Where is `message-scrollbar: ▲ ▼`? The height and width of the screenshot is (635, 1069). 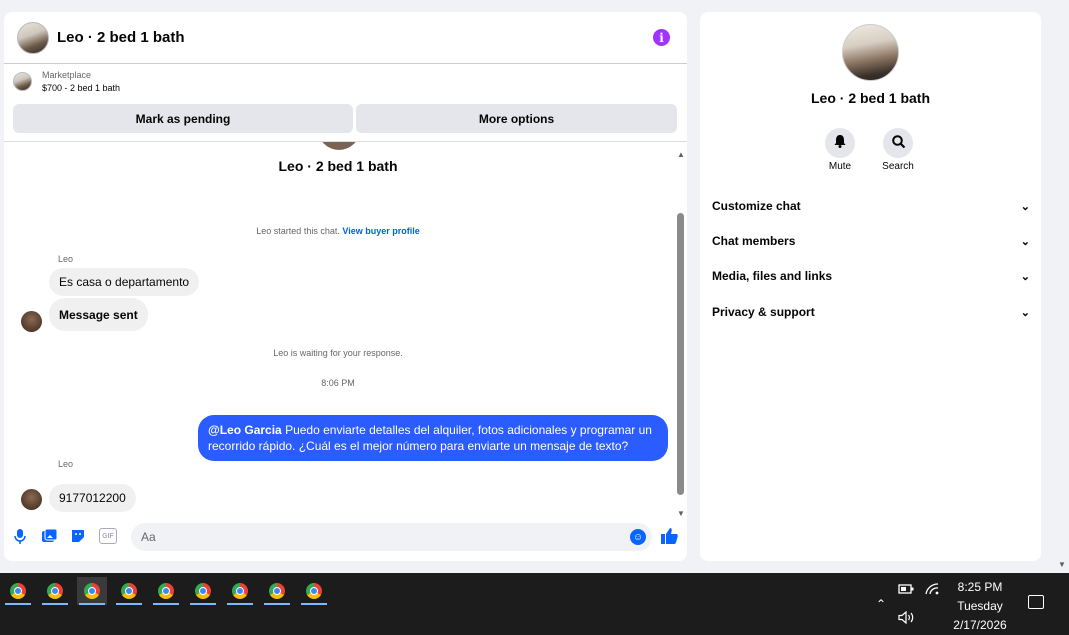
message-scrollbar: ▲ ▼ is located at coordinates (680, 334).